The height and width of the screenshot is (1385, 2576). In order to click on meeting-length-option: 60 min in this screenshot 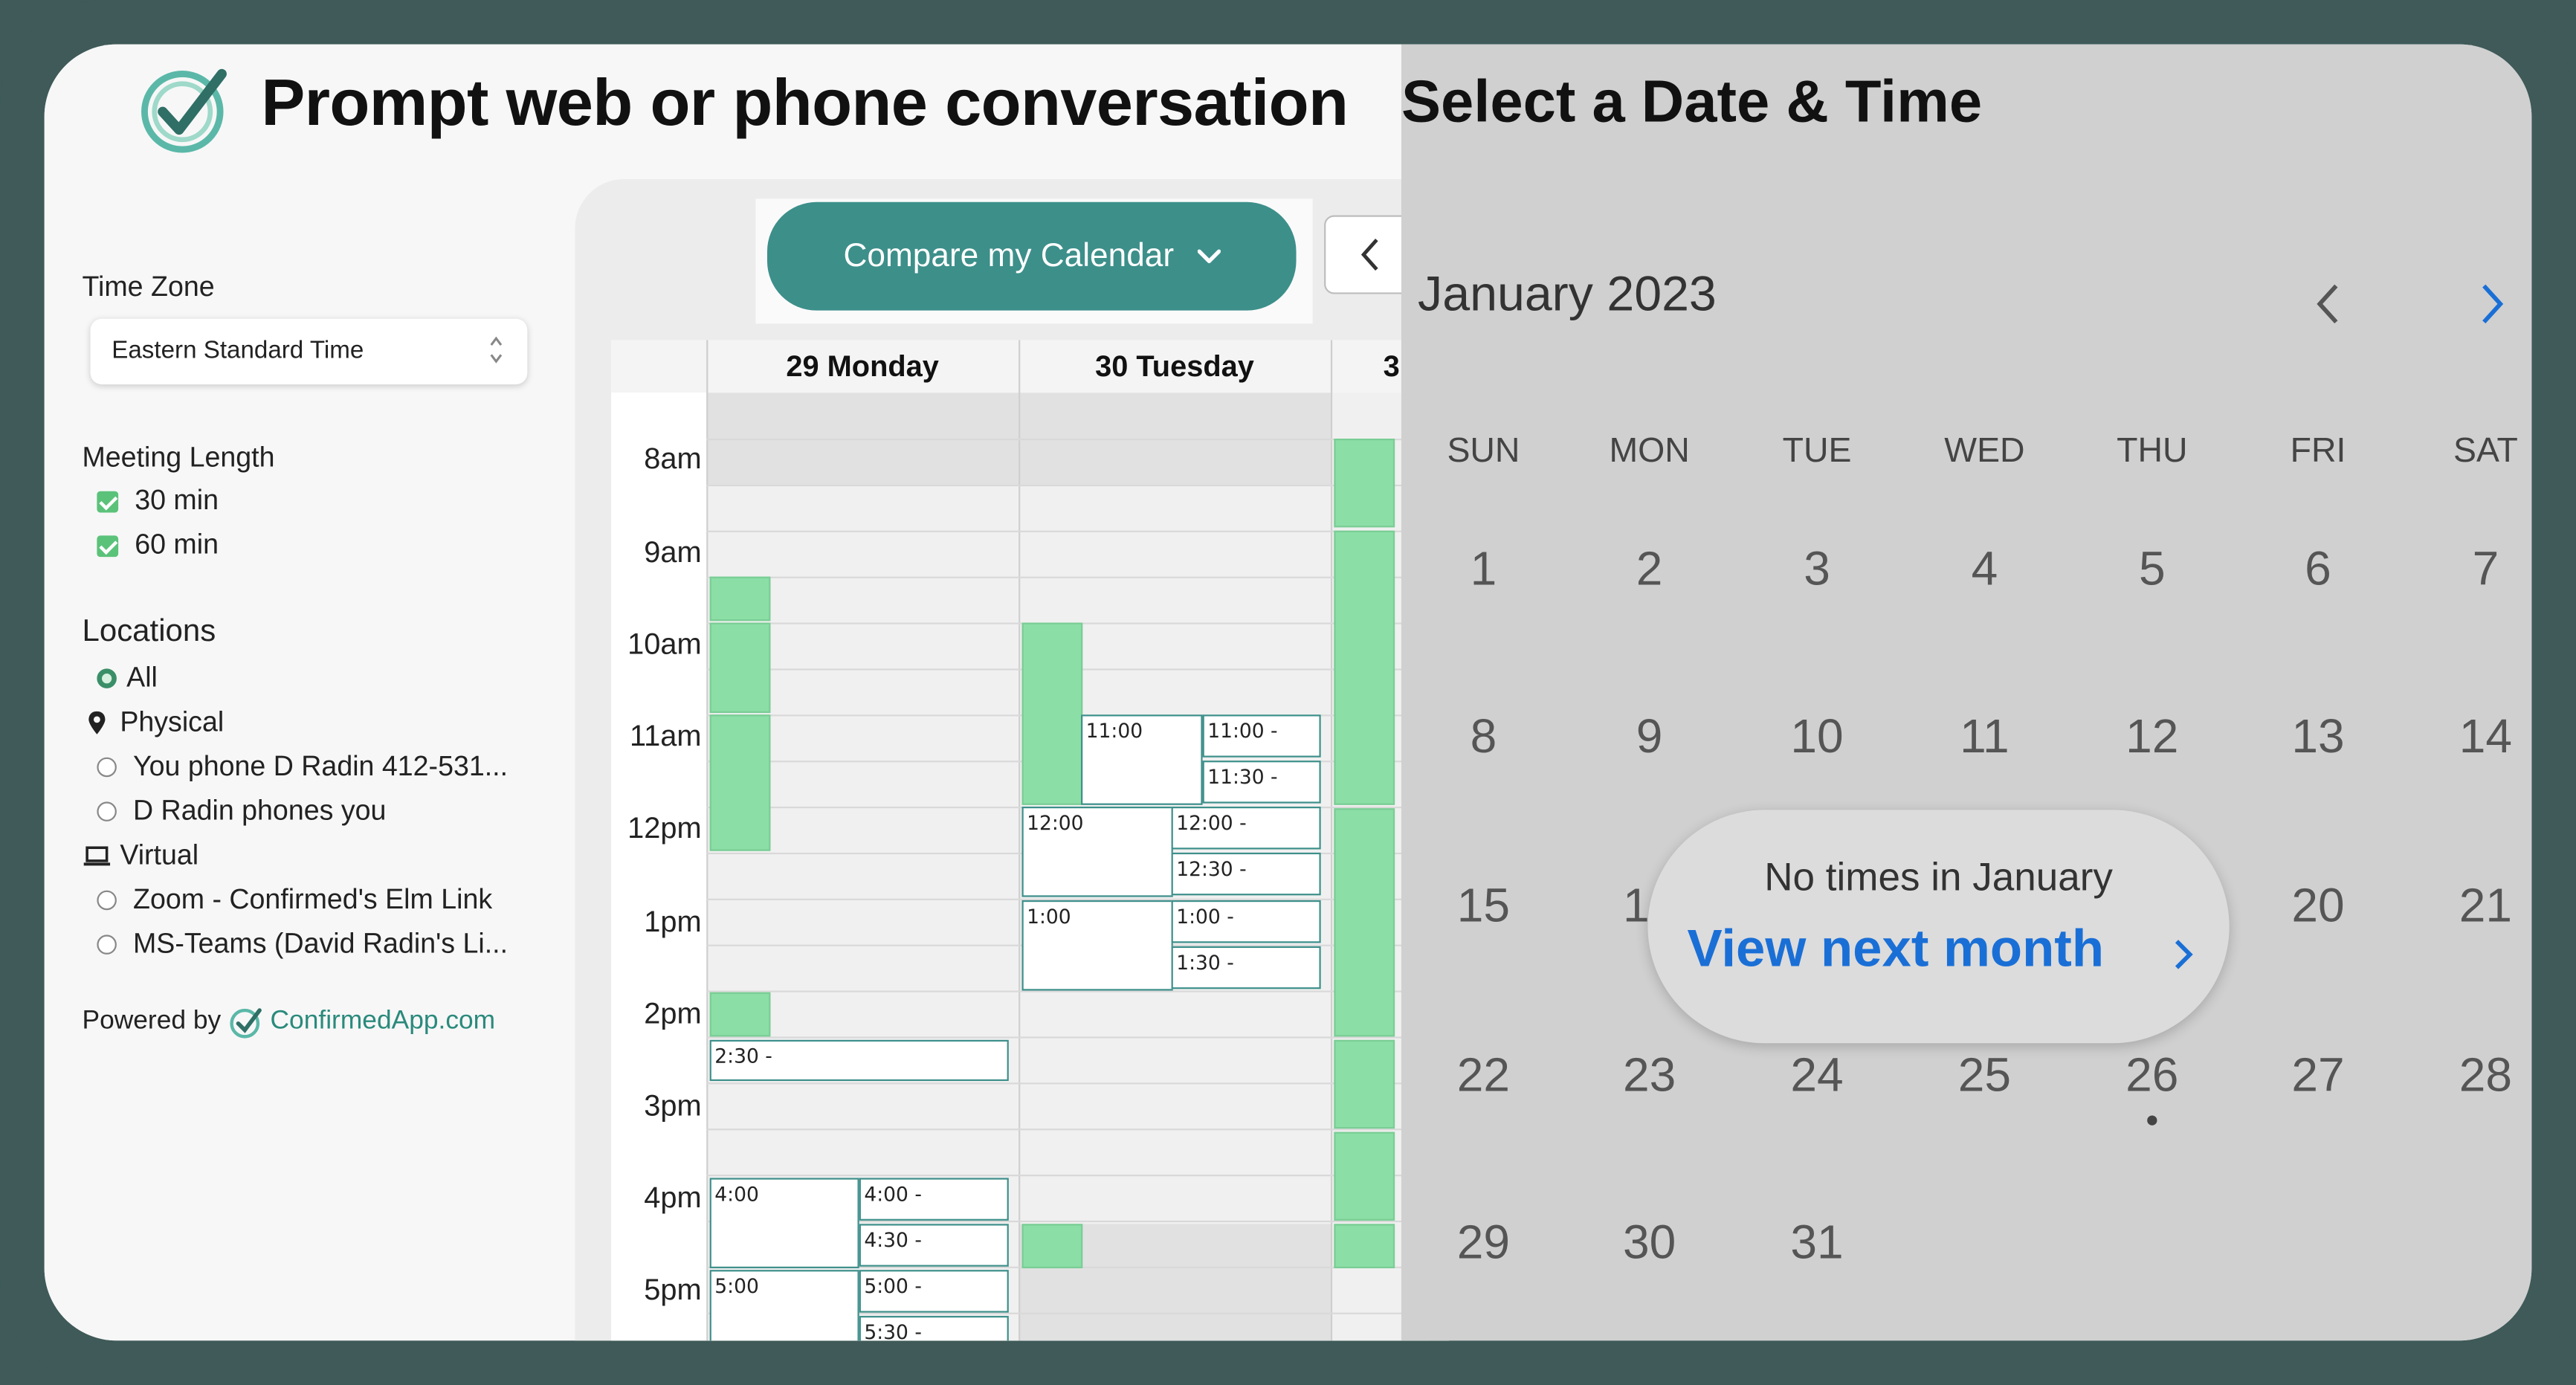, I will do `click(177, 545)`.